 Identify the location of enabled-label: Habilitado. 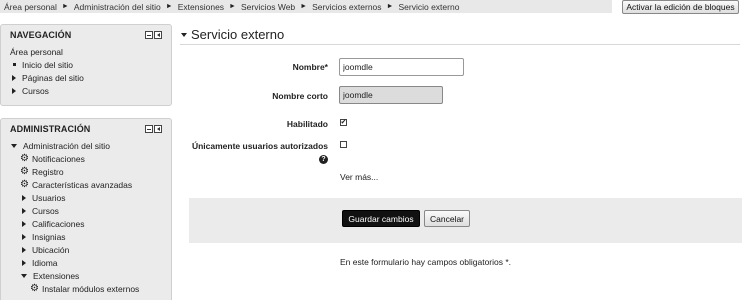
(307, 124).